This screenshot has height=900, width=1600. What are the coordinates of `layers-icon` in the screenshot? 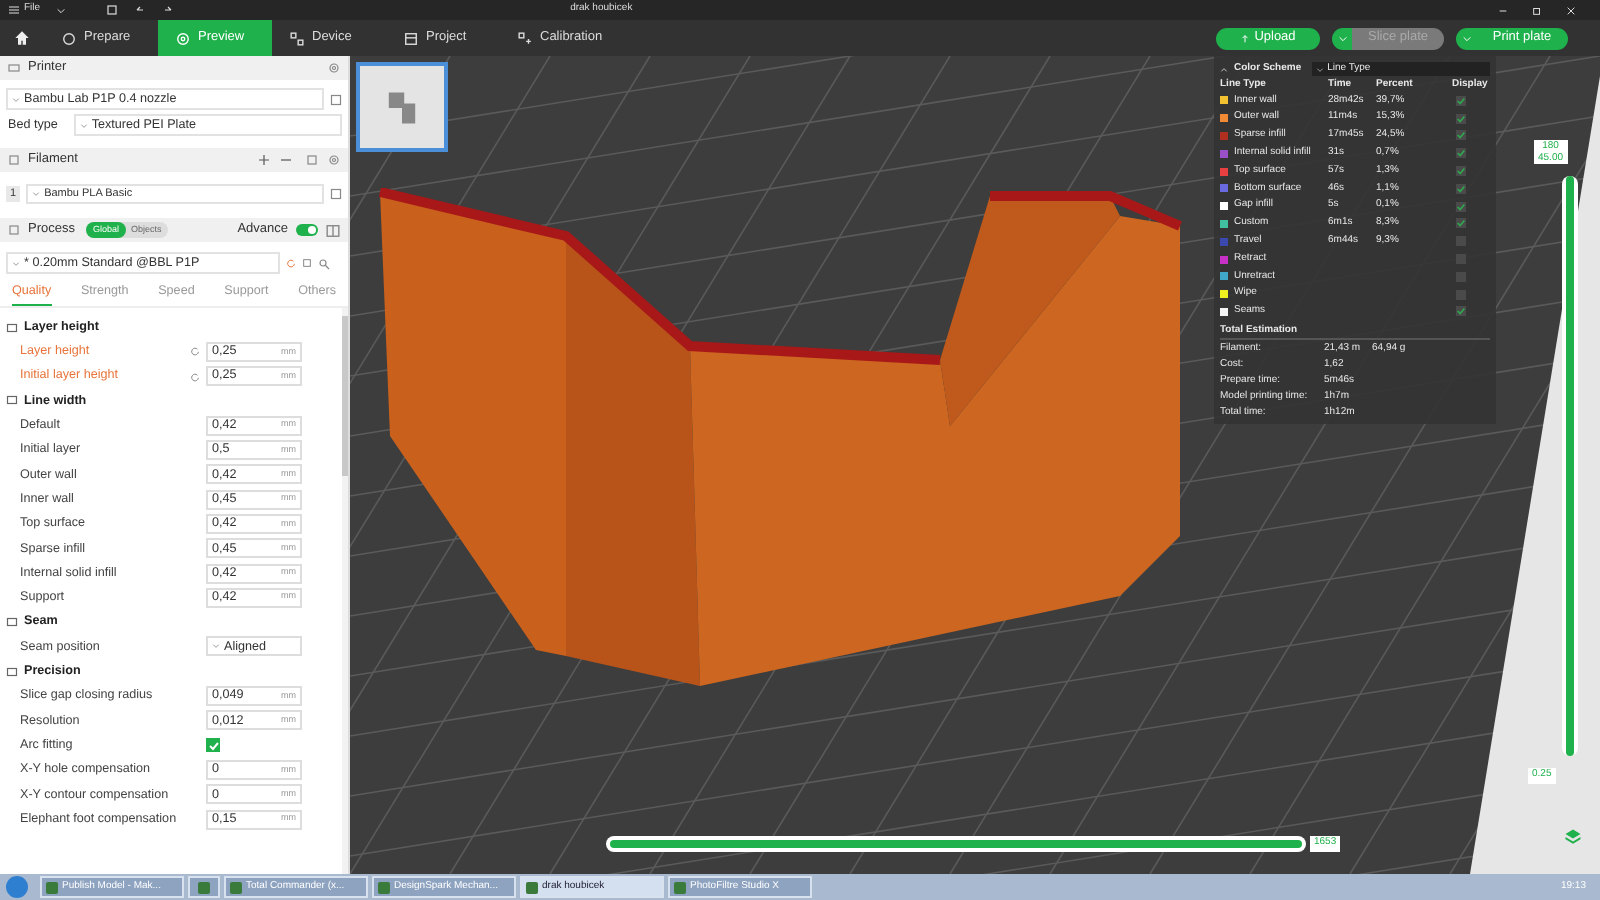 It's located at (1573, 837).